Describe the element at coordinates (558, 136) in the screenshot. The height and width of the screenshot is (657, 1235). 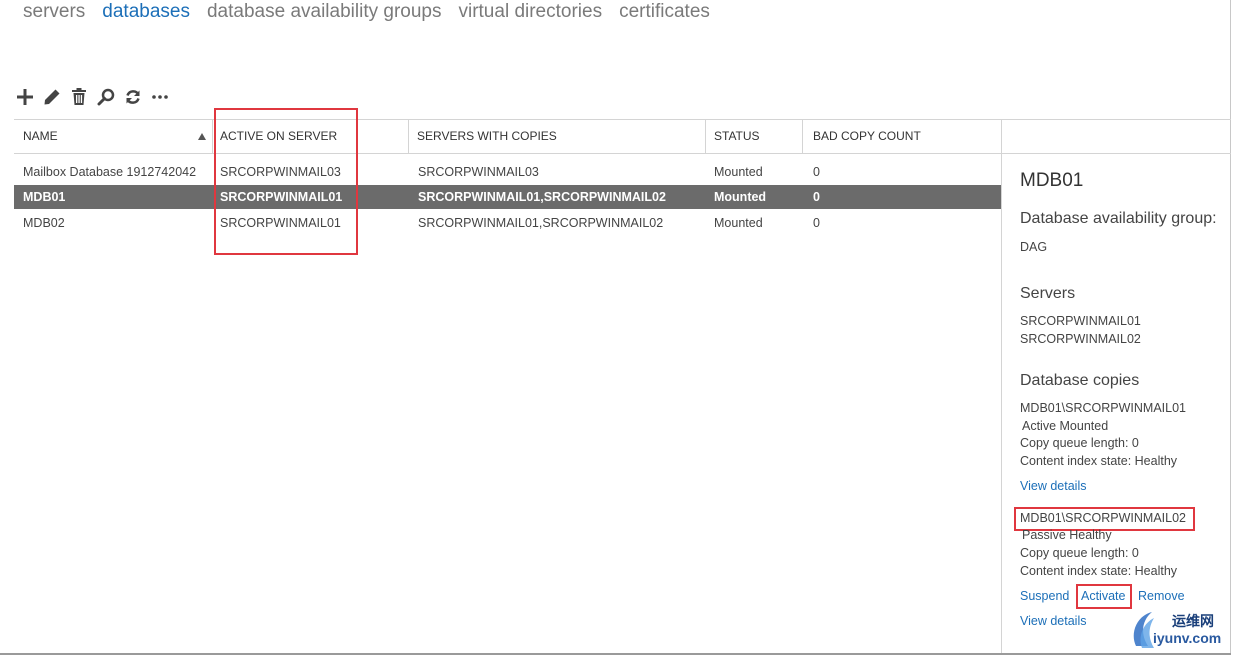
I see `column-header-servers-with-copies: SERVERS WITH COPIES` at that location.